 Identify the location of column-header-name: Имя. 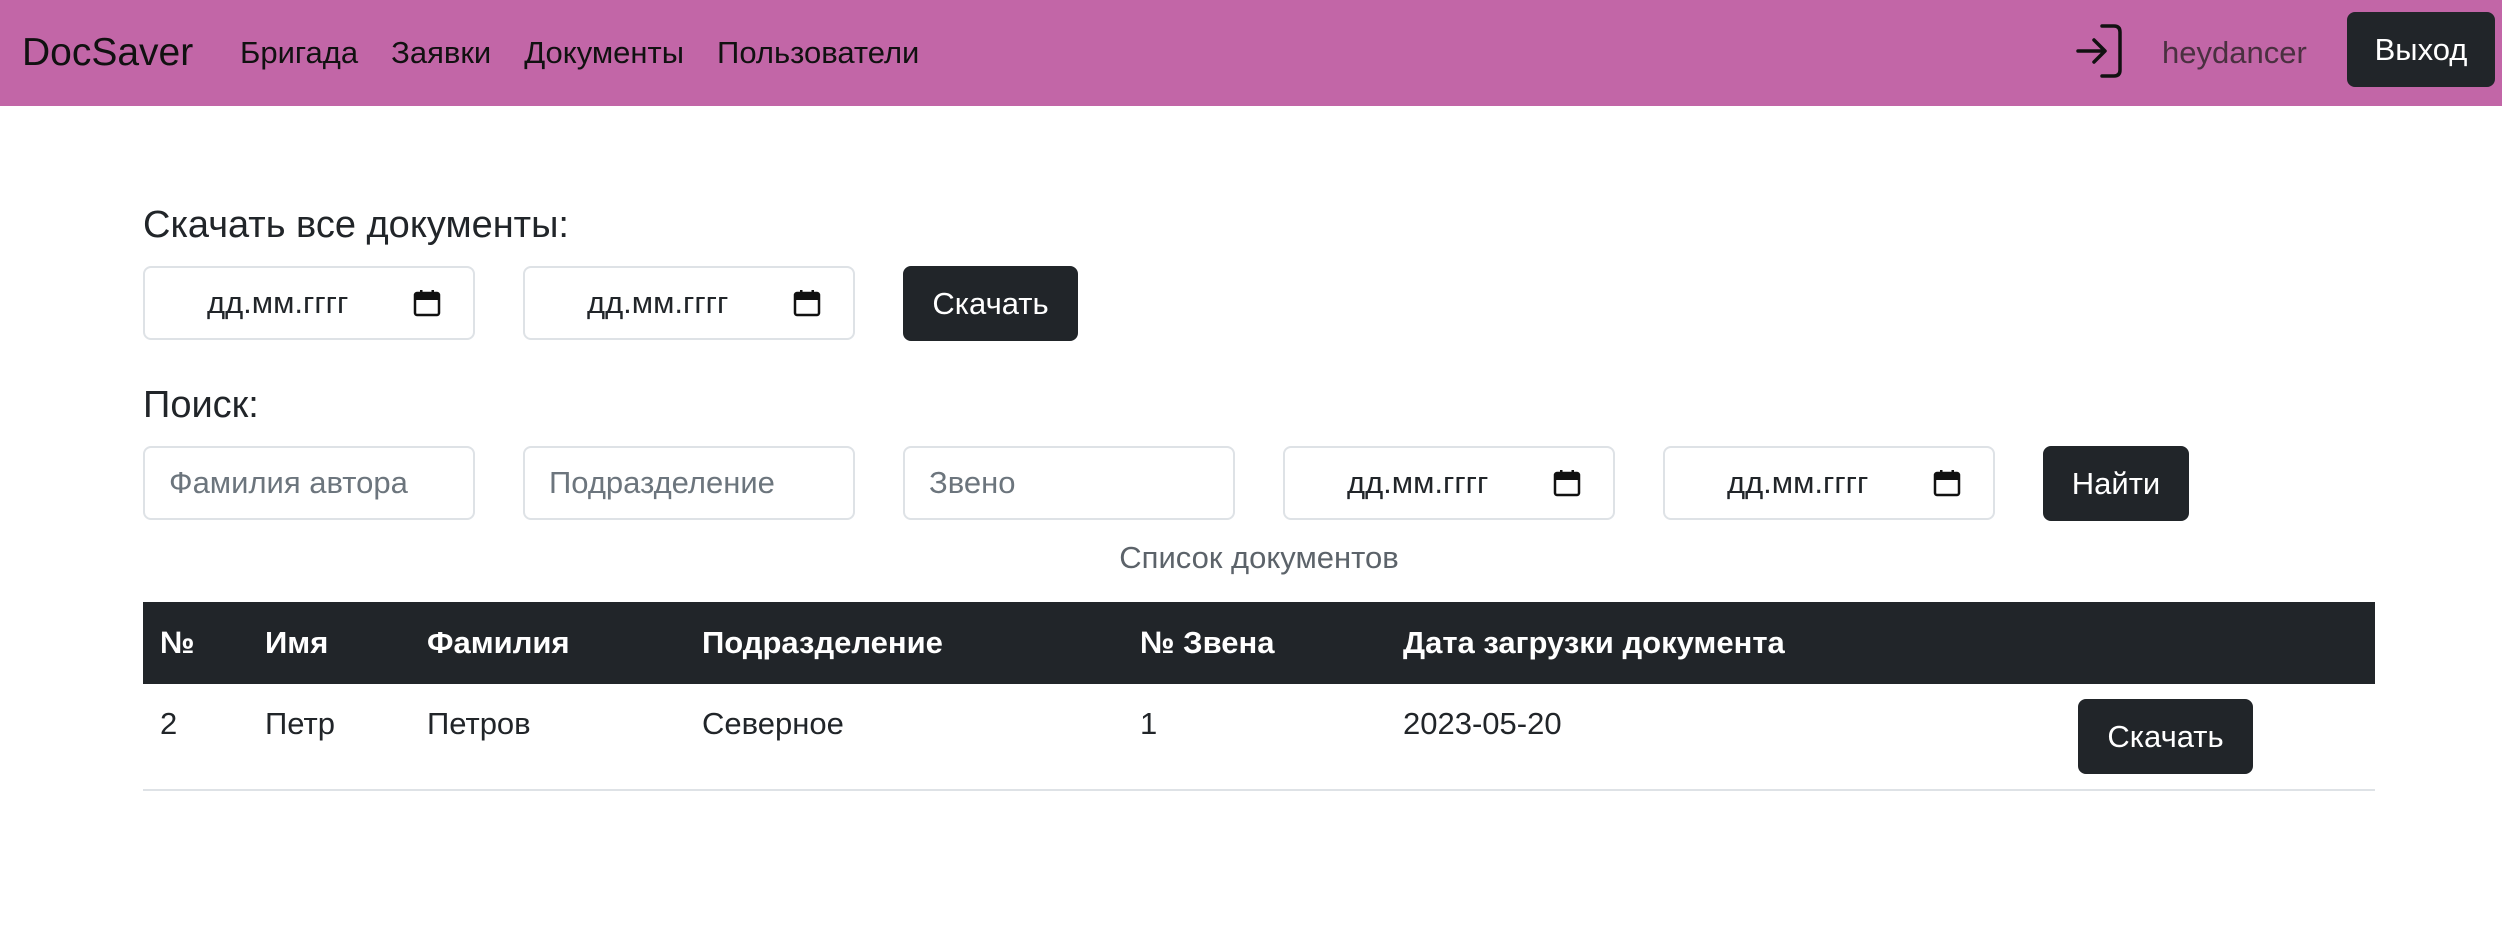
(297, 642).